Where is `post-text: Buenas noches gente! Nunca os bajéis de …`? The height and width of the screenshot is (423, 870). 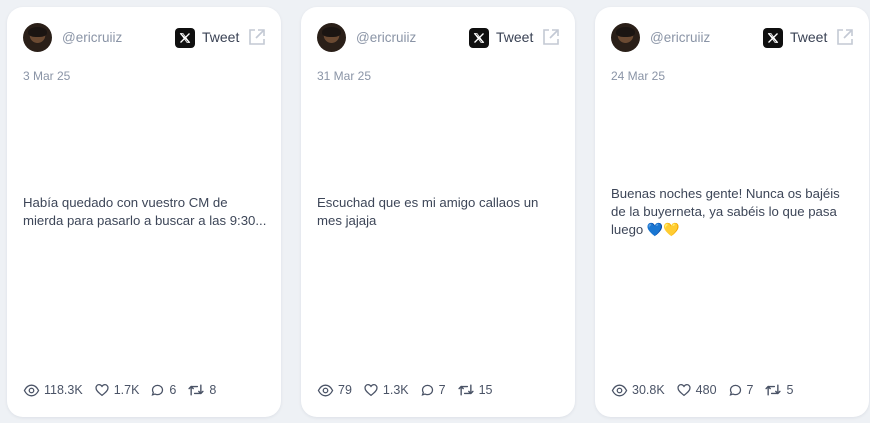
post-text: Buenas noches gente! Nunca os bajéis de … is located at coordinates (725, 211).